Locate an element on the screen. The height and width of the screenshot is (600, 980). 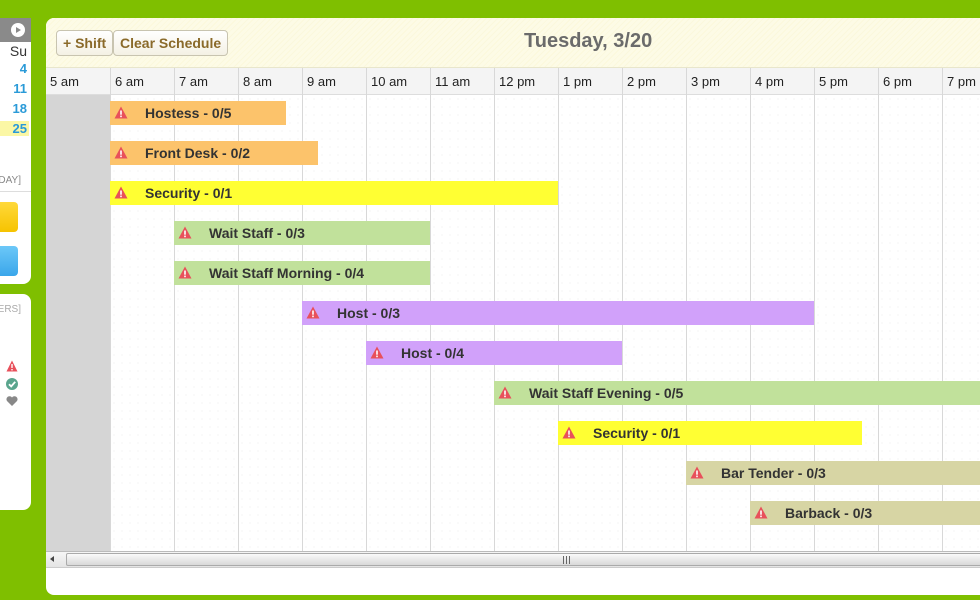
calendar-day: 4 is located at coordinates (23, 68).